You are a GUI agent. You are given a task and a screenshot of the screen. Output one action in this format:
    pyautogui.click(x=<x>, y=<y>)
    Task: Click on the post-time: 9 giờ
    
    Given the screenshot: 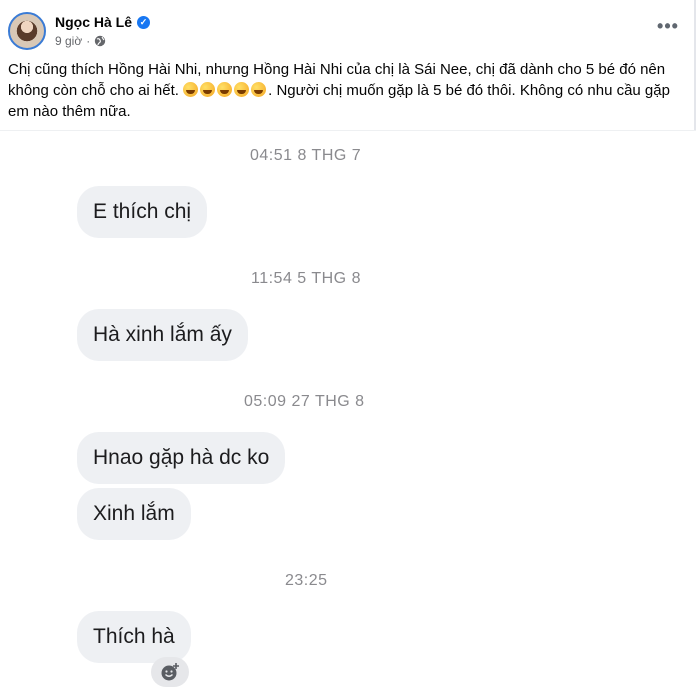 What is the action you would take?
    pyautogui.click(x=68, y=41)
    